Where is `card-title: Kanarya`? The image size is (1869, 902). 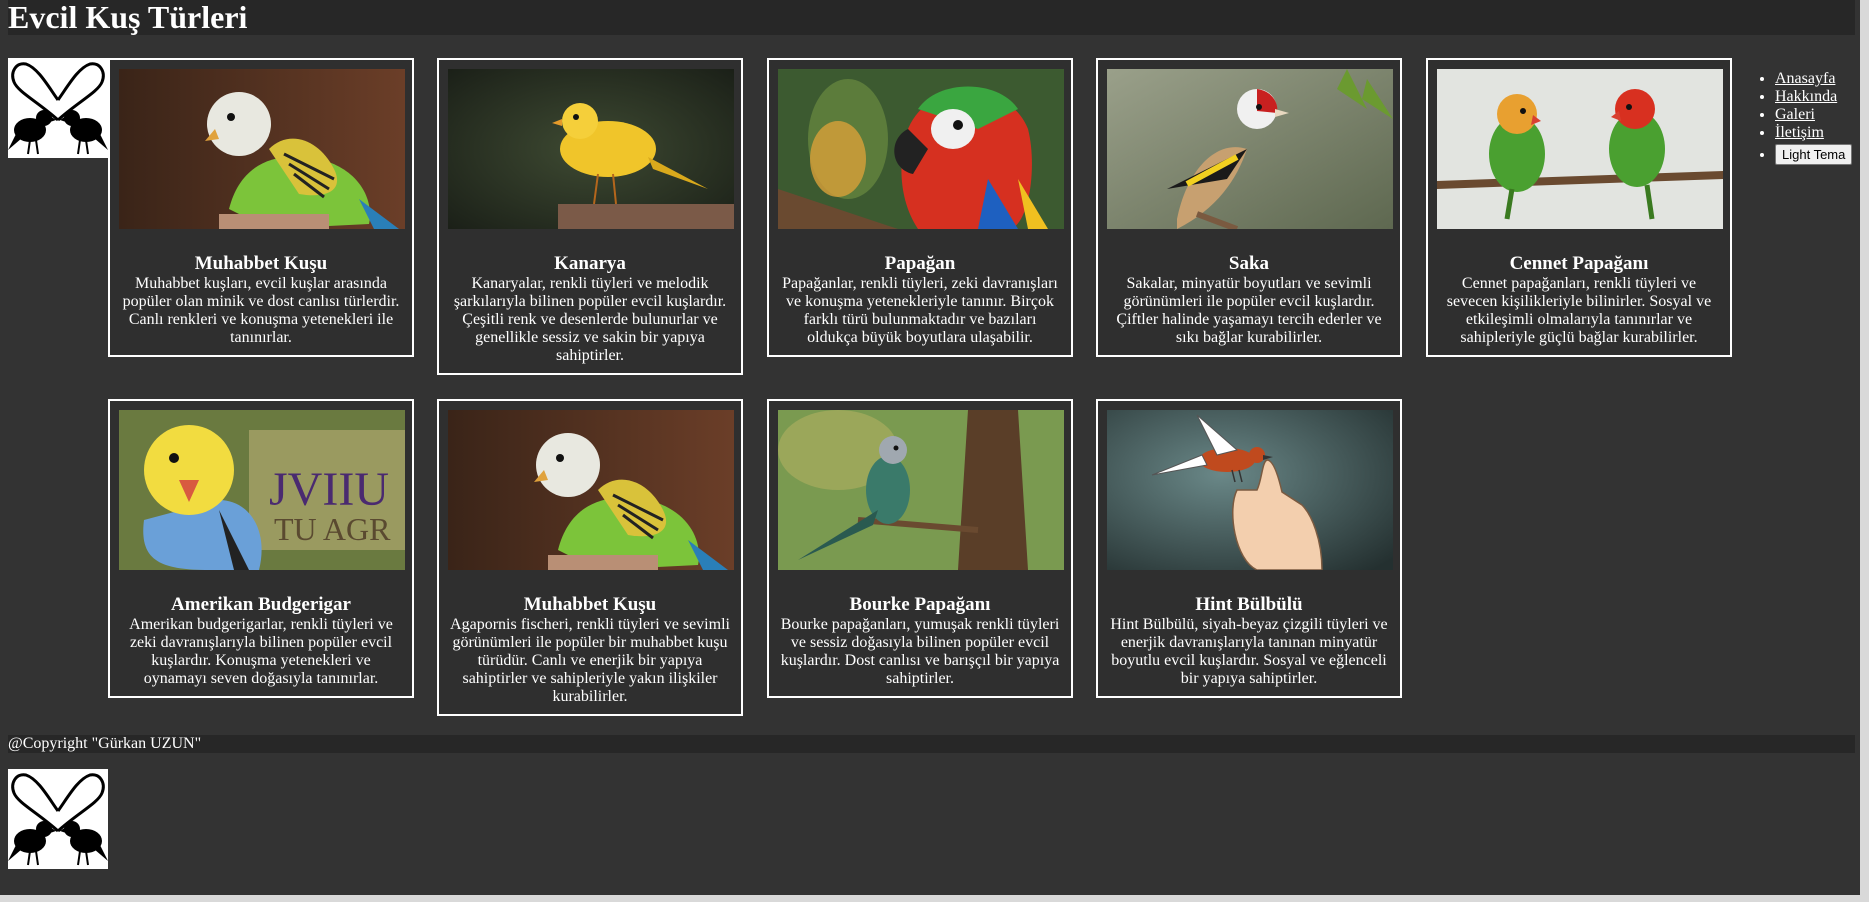 card-title: Kanarya is located at coordinates (590, 263).